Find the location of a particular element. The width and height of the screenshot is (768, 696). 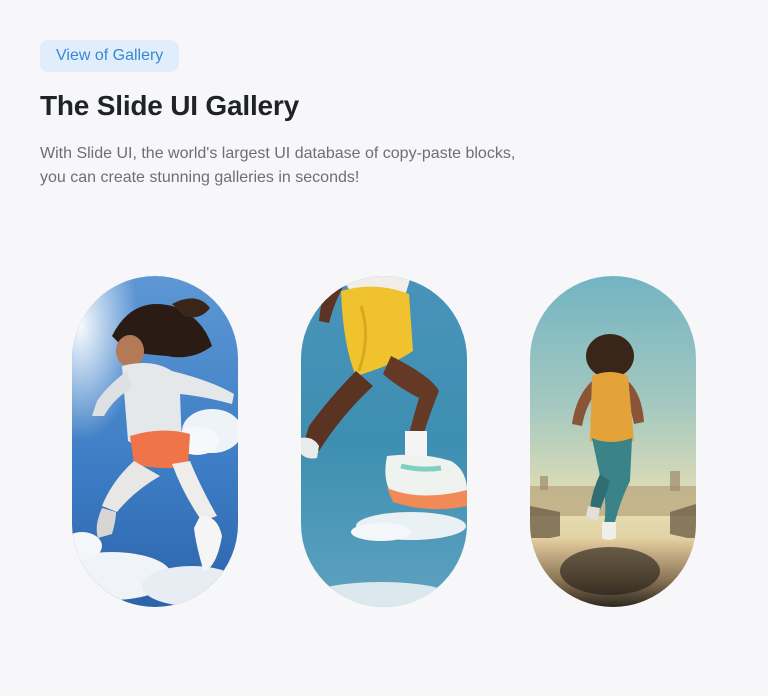

running-woman-photo is located at coordinates (613, 441).